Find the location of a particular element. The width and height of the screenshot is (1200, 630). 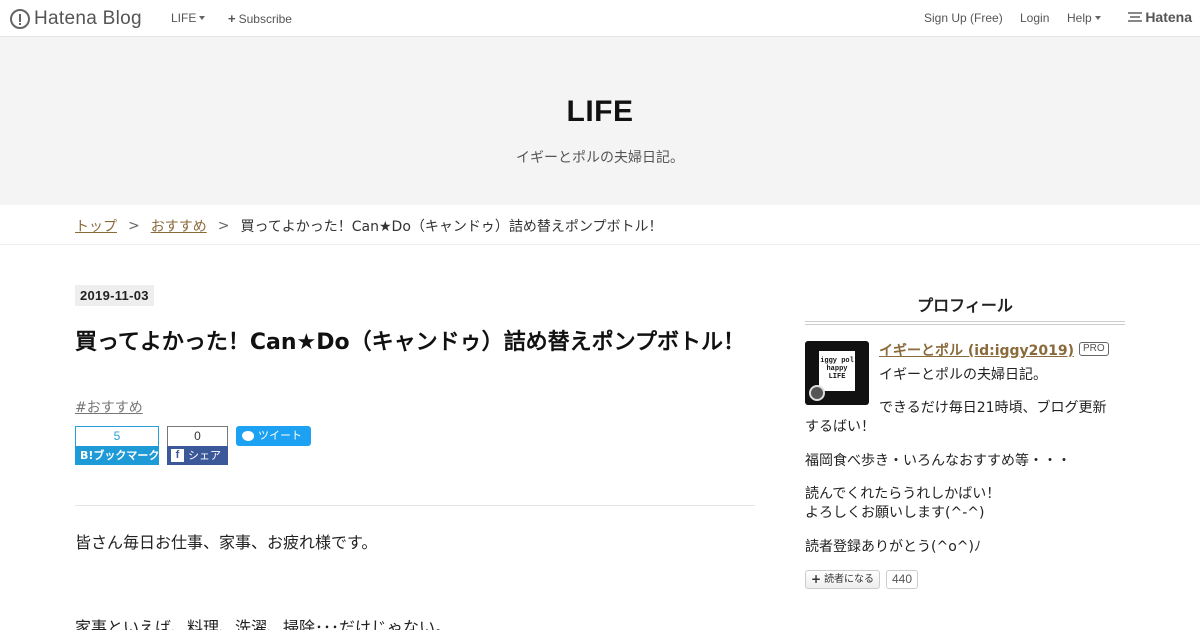

entry-paragraph: 皆さん毎日お仕事、家事、お疲れ様です。 is located at coordinates (226, 542).